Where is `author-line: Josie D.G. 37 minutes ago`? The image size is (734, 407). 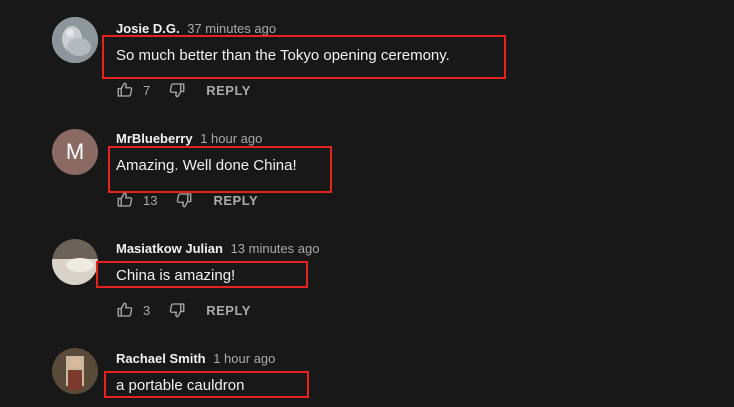 author-line: Josie D.G. 37 minutes ago is located at coordinates (196, 28).